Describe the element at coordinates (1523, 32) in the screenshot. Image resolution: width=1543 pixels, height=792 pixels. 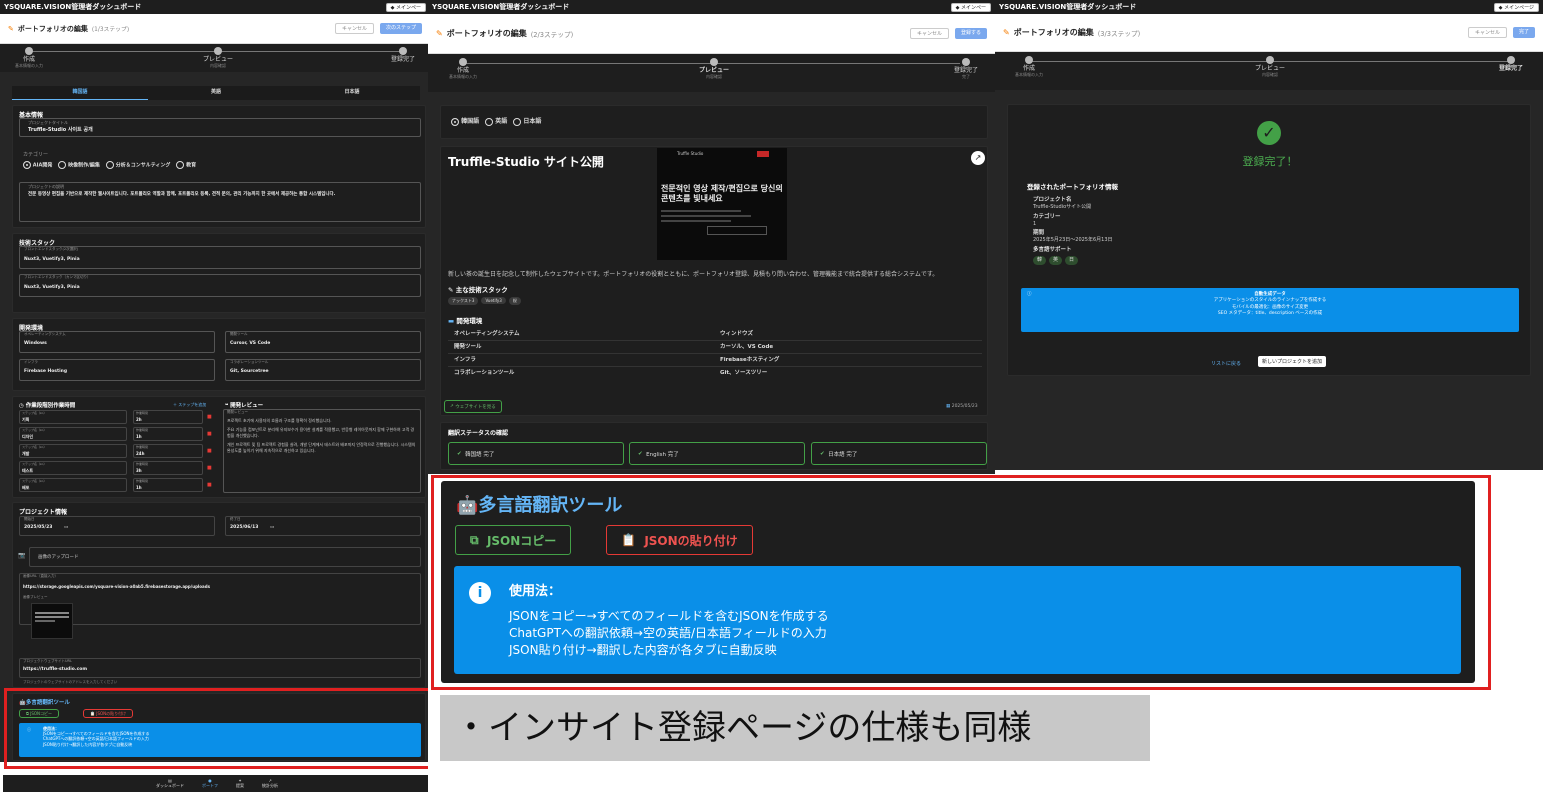
I see `finish-button: 完了` at that location.